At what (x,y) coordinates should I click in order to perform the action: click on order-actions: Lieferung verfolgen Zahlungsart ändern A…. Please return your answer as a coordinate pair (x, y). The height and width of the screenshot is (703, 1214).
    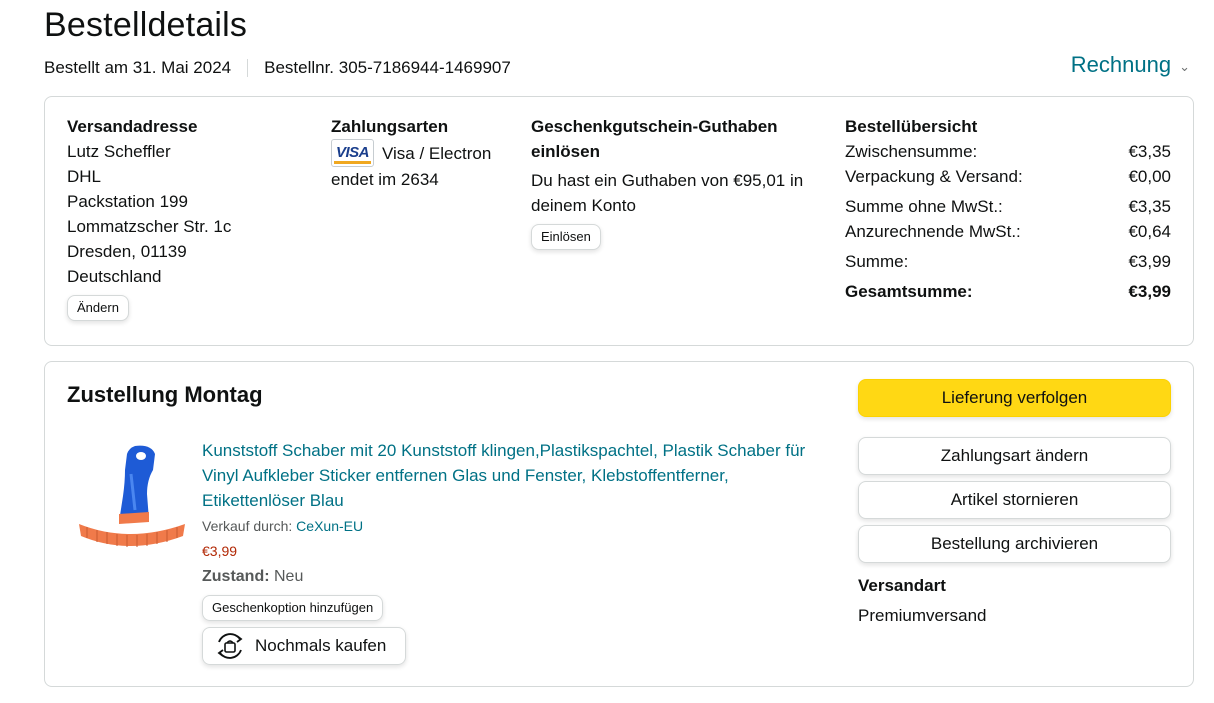
    Looking at the image, I should click on (1014, 503).